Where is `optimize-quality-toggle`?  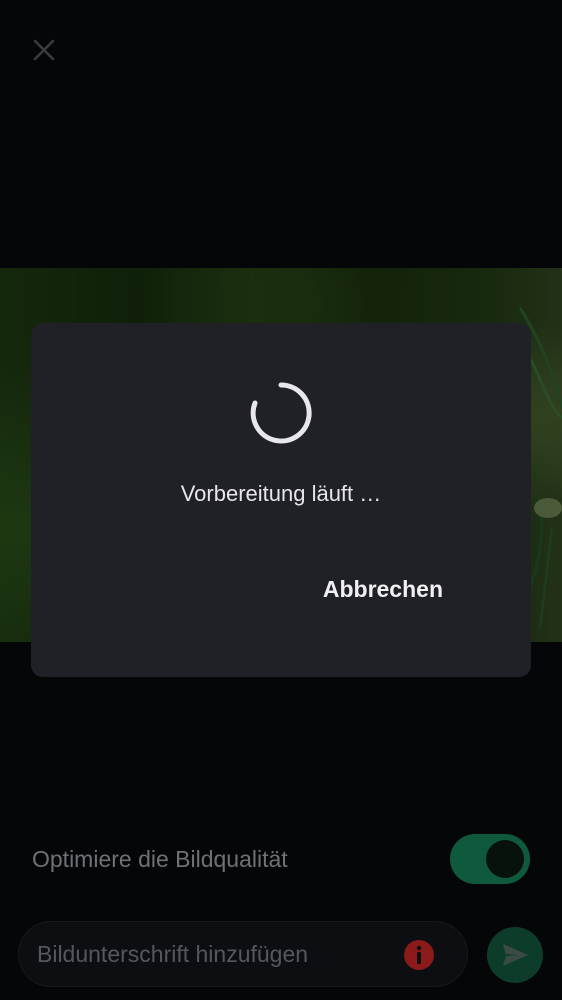 optimize-quality-toggle is located at coordinates (490, 859).